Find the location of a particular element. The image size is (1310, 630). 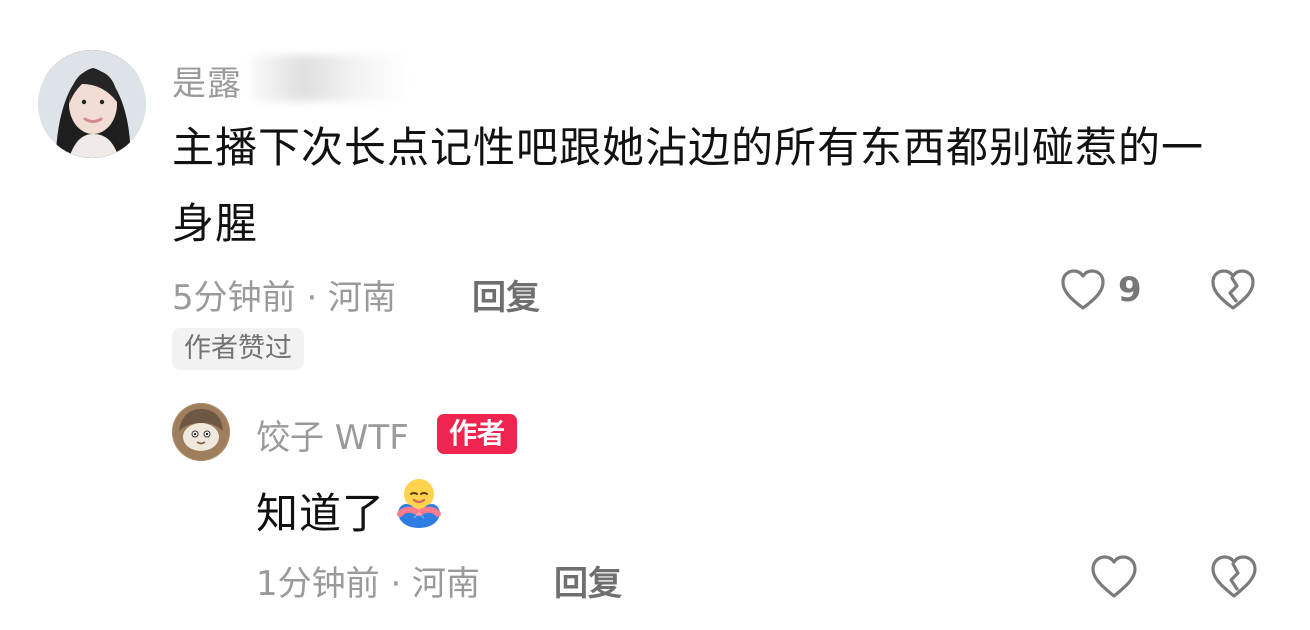

reply-dislike-button is located at coordinates (1234, 578).